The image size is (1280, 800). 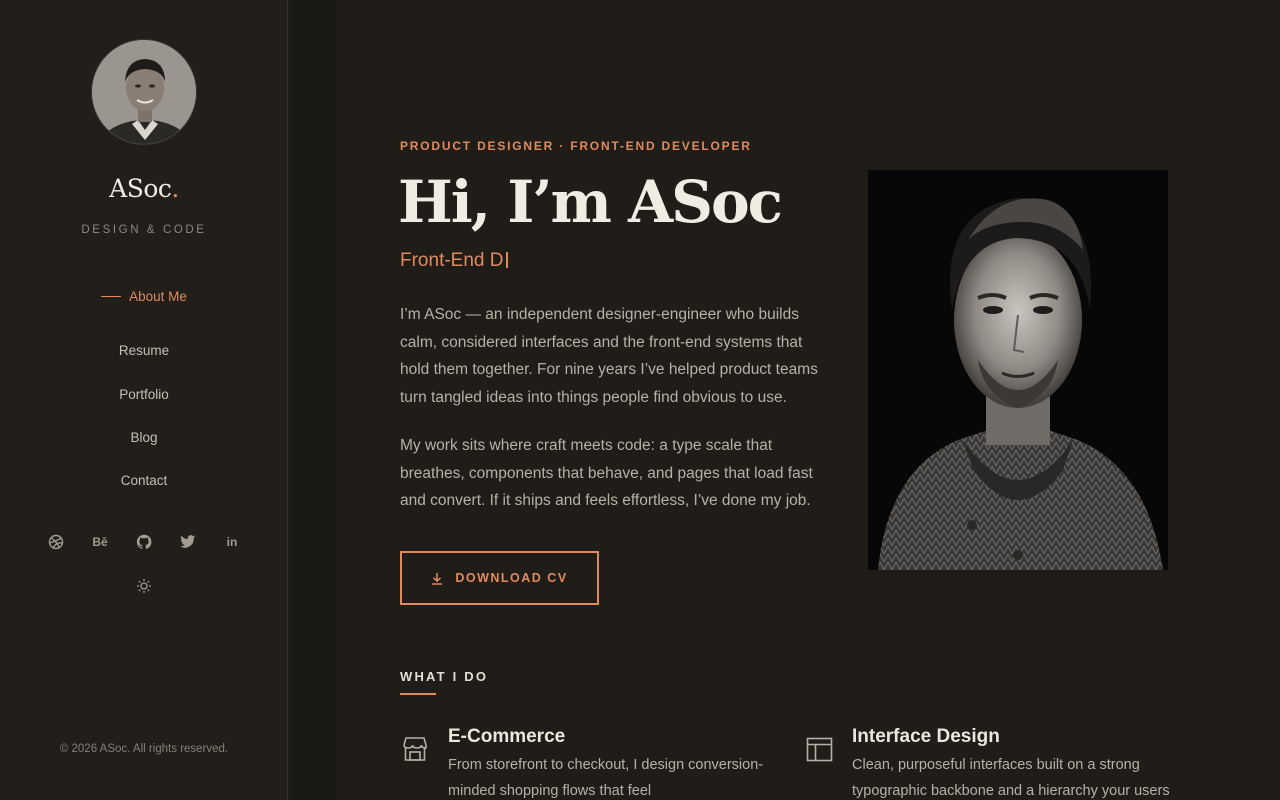 I want to click on active-indicator, so click(x=111, y=296).